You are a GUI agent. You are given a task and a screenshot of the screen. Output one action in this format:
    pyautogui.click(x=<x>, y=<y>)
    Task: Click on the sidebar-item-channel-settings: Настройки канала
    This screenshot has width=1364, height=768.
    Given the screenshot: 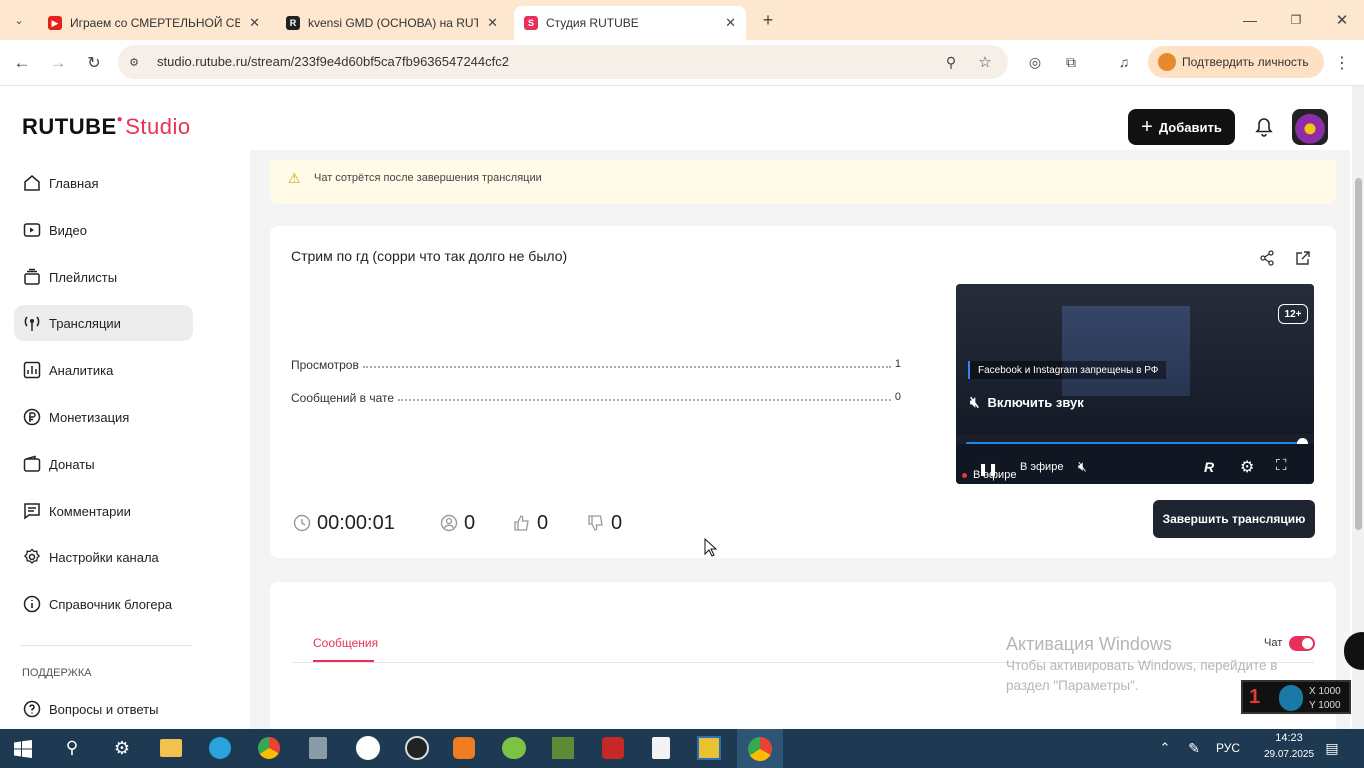 What is the action you would take?
    pyautogui.click(x=103, y=557)
    